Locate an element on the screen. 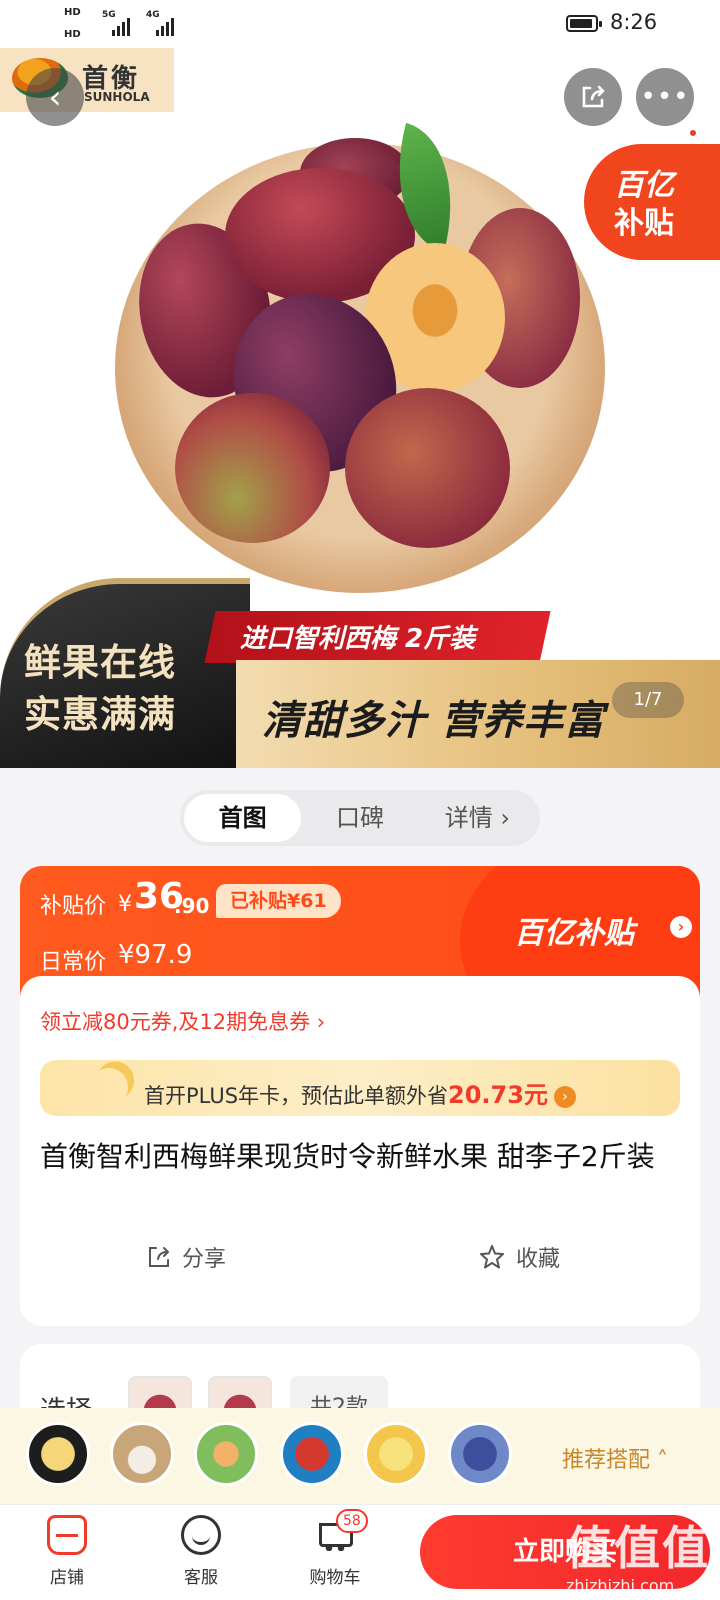  subsidy-price-label: 补贴价 is located at coordinates (73, 906).